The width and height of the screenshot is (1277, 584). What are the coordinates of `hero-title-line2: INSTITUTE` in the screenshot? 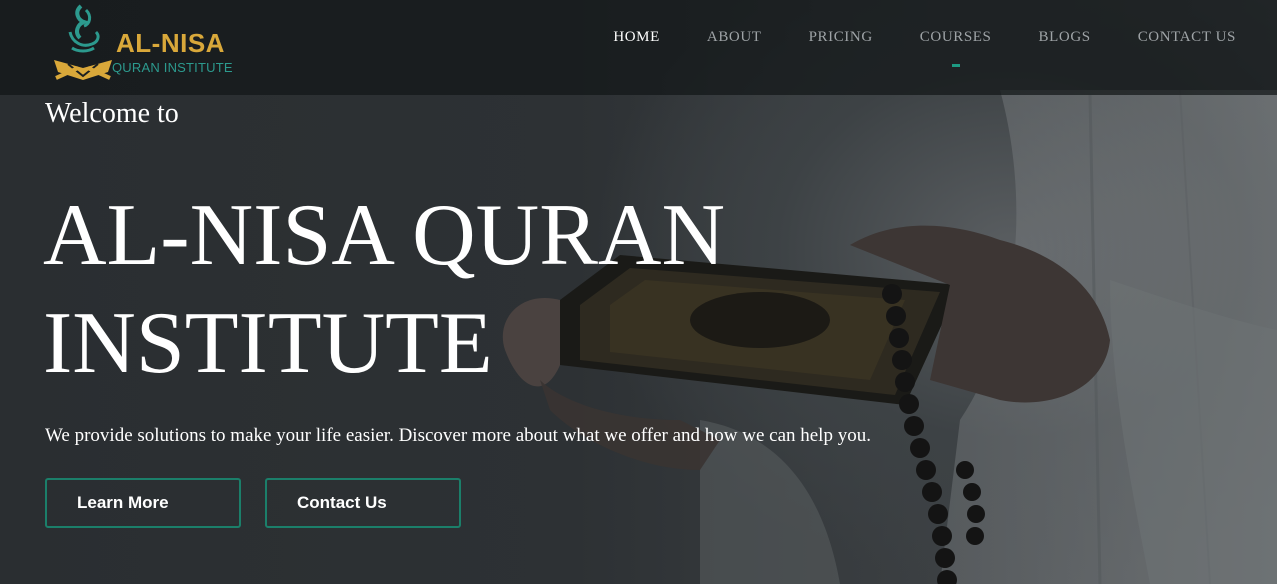 It's located at (268, 343).